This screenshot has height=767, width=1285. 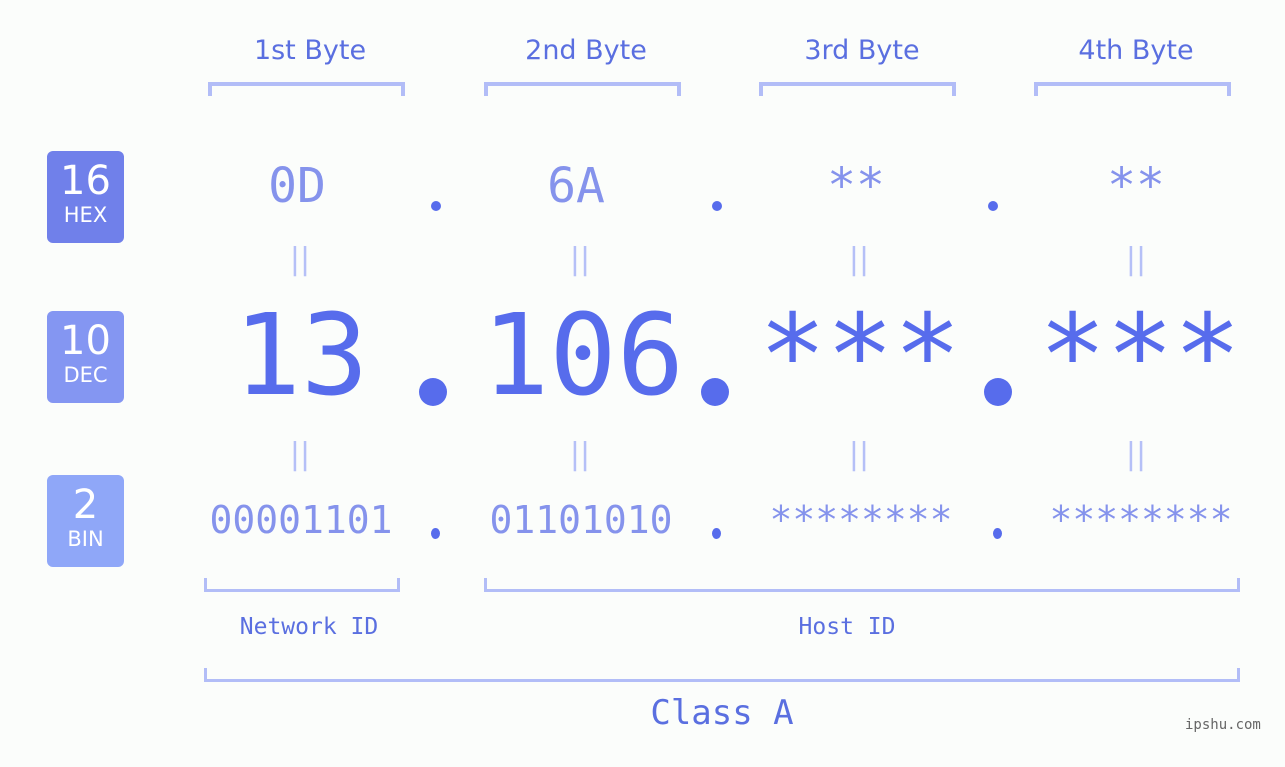 I want to click on dec-byte-1: 13, so click(x=301, y=356).